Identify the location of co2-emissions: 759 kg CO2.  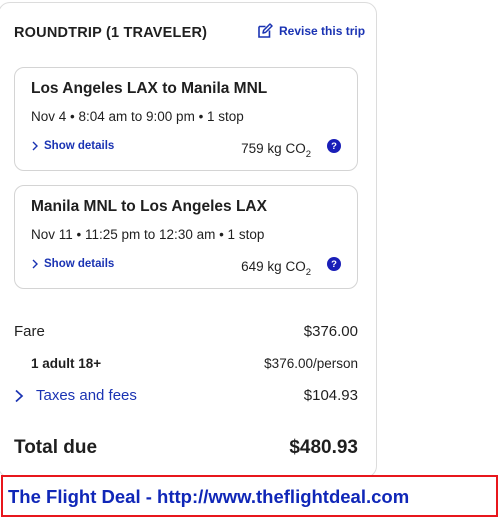
(276, 150).